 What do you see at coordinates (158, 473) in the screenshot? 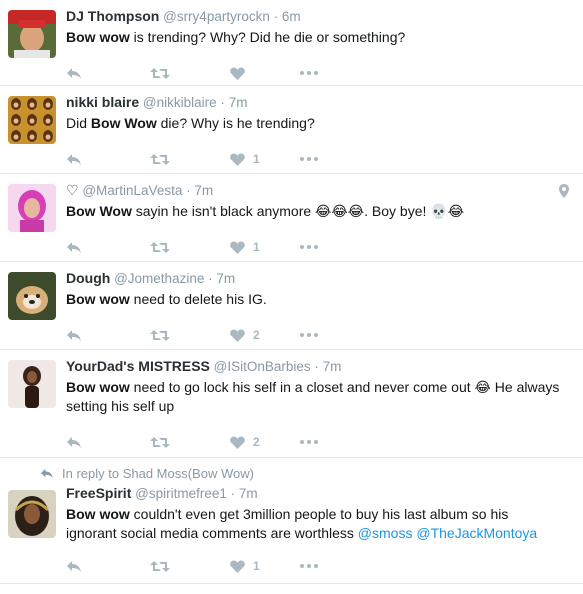
I see `reply-context-text: In reply to Shad Moss(Bow Wow)` at bounding box center [158, 473].